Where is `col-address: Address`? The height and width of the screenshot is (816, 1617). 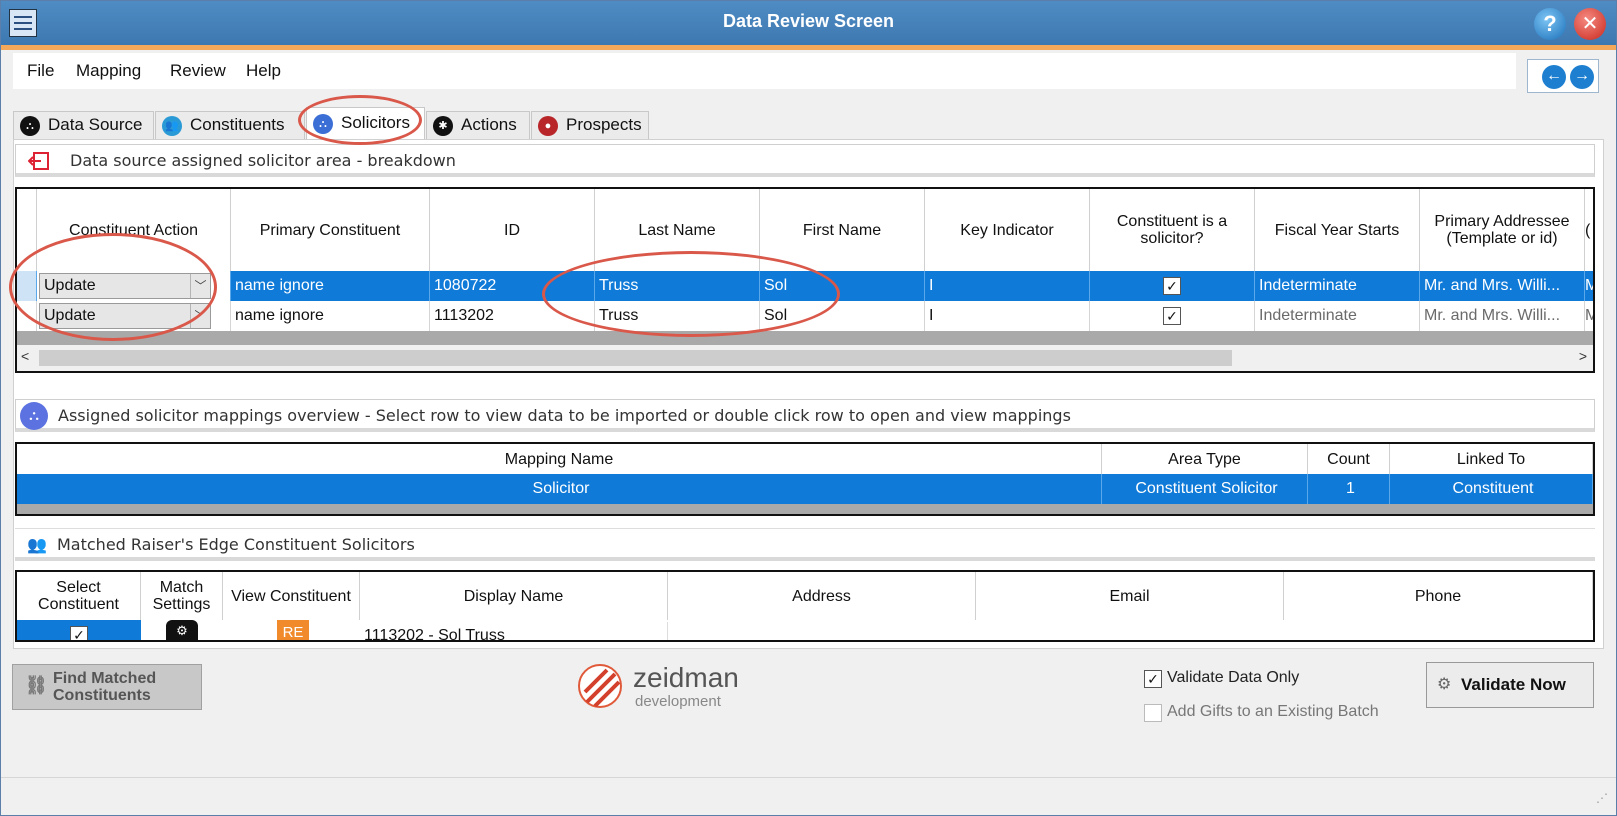
col-address: Address is located at coordinates (822, 596).